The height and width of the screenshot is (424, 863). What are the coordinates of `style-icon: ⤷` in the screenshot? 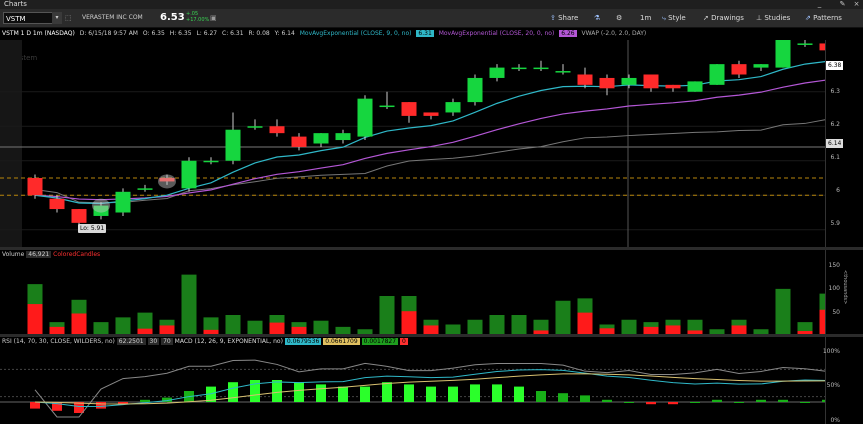 It's located at (664, 18).